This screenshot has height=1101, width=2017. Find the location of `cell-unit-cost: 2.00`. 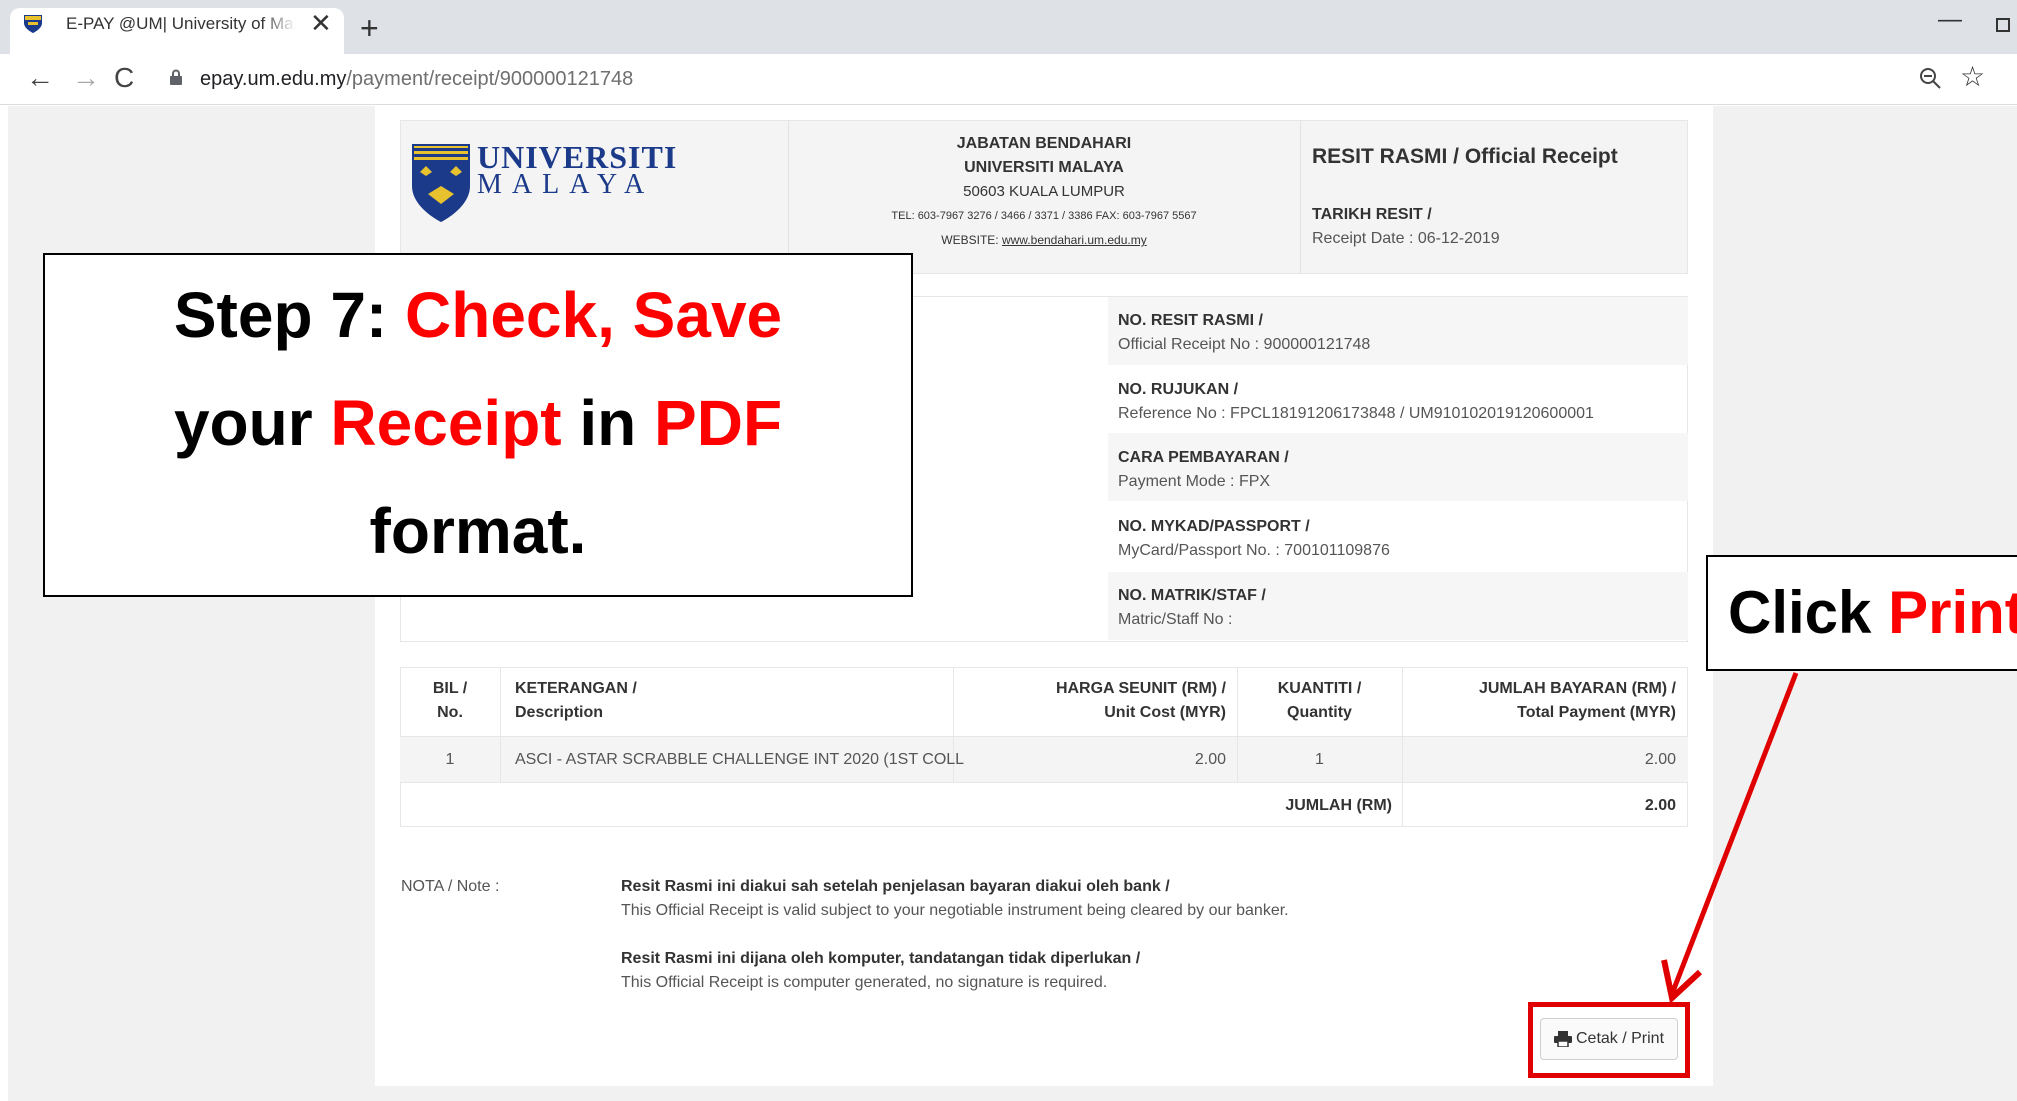

cell-unit-cost: 2.00 is located at coordinates (1210, 759).